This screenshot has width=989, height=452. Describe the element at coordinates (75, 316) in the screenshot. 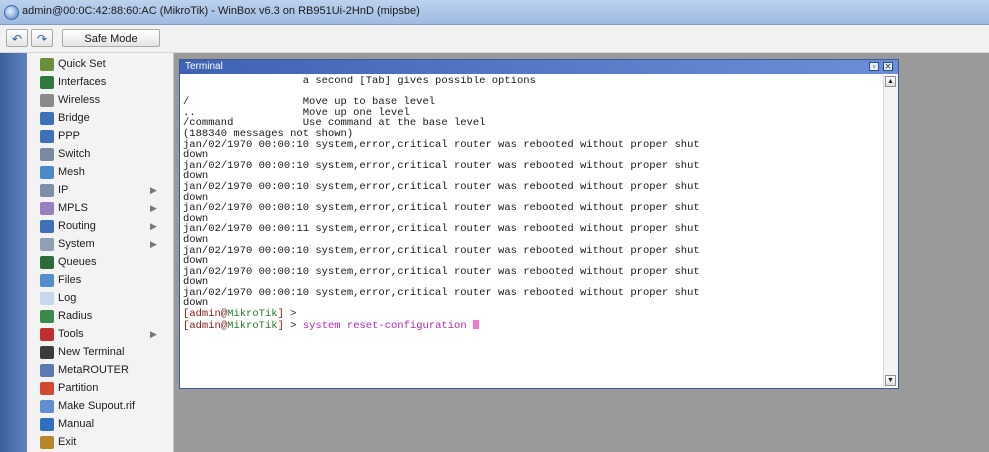

I see `sidebar-item-label: Radius` at that location.